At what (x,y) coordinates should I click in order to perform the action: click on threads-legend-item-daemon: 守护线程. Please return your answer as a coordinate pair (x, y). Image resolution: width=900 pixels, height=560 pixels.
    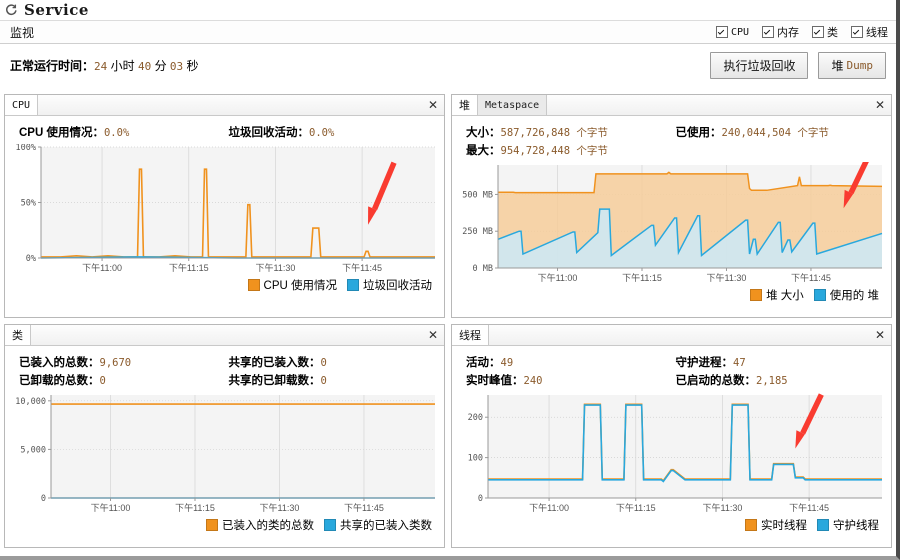
    Looking at the image, I should click on (848, 525).